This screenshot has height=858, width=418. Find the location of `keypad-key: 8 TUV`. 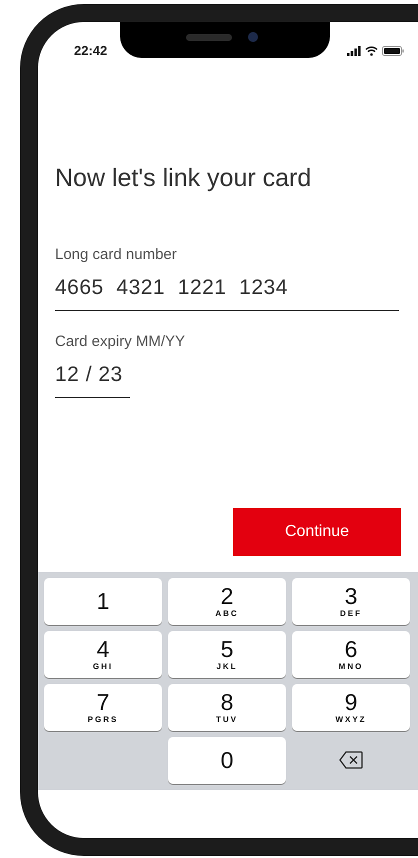

keypad-key: 8 TUV is located at coordinates (227, 707).